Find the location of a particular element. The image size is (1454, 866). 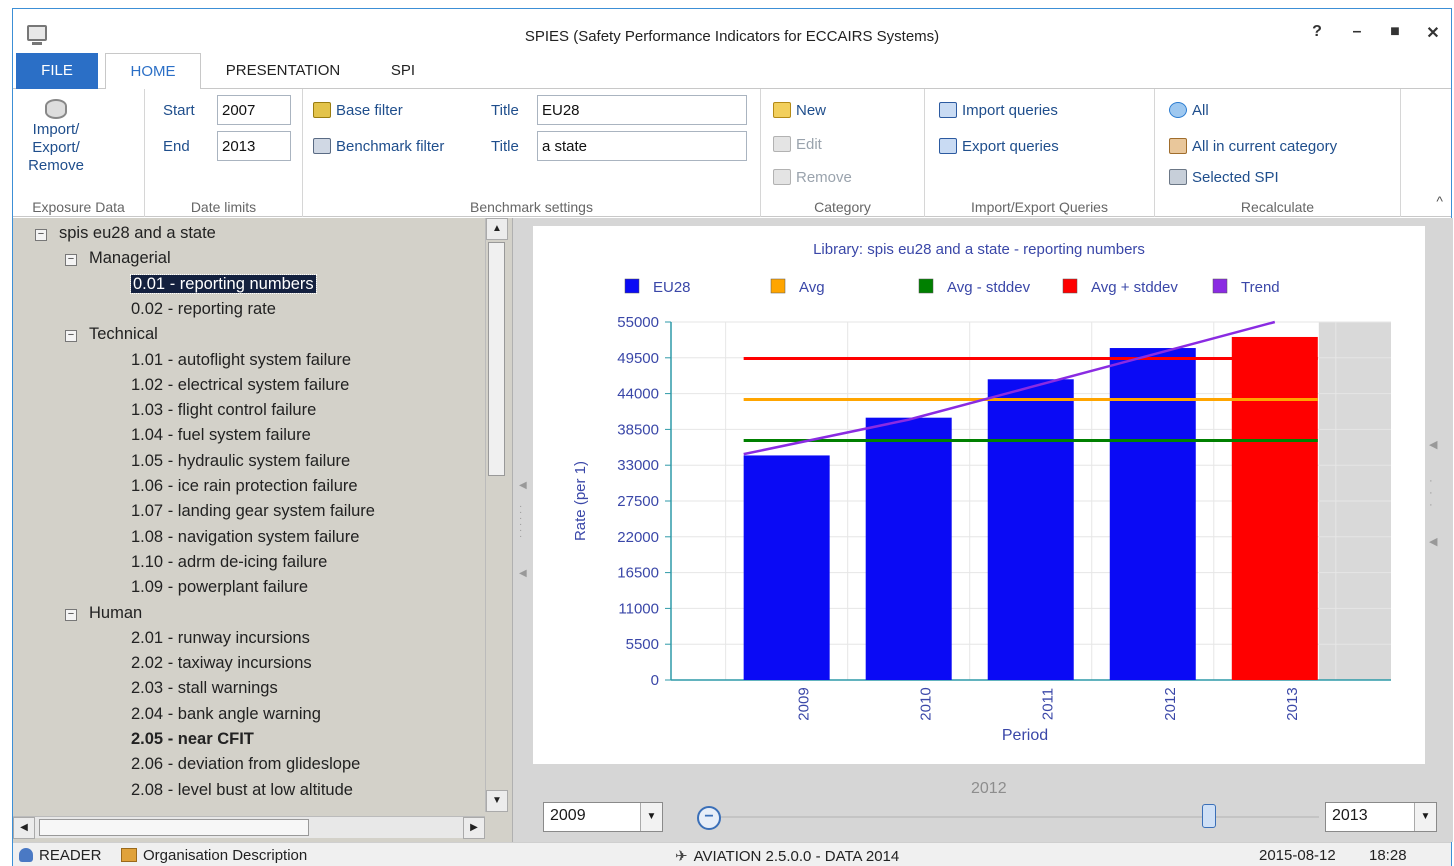

tree-item: 0.02 - reporting rate is located at coordinates (203, 309).